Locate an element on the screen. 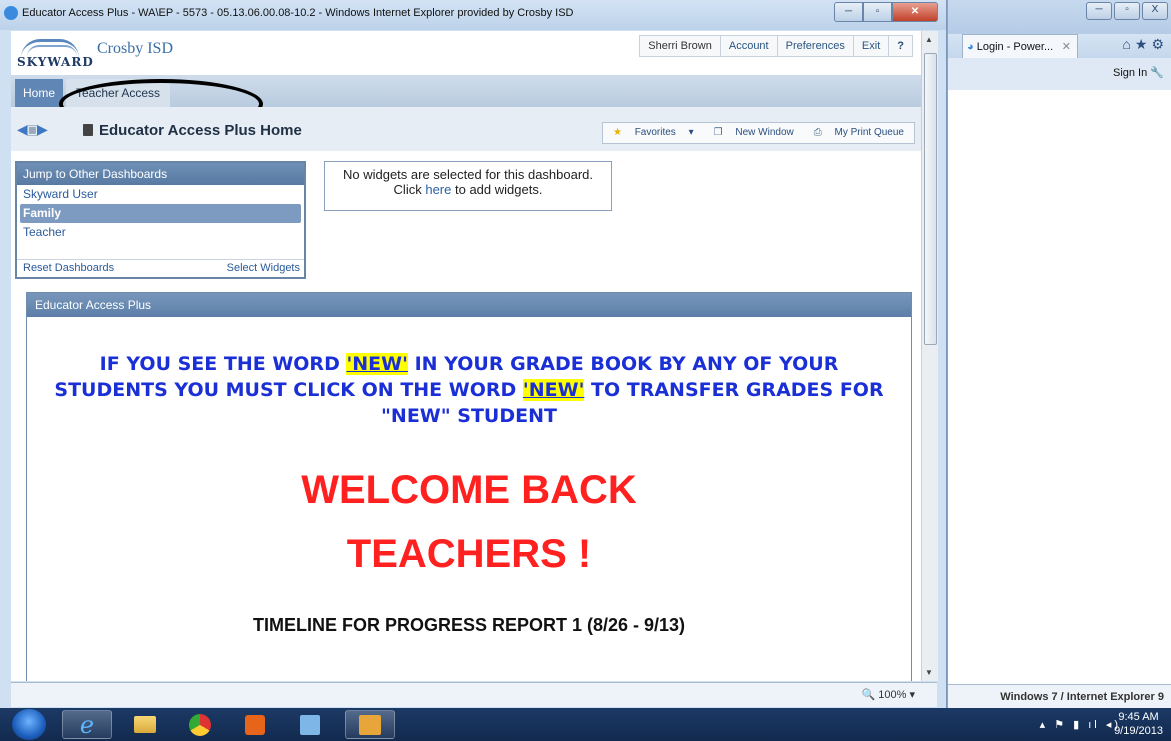 The width and height of the screenshot is (1171, 741). history-navigation: ◀▣▶ is located at coordinates (32, 129).